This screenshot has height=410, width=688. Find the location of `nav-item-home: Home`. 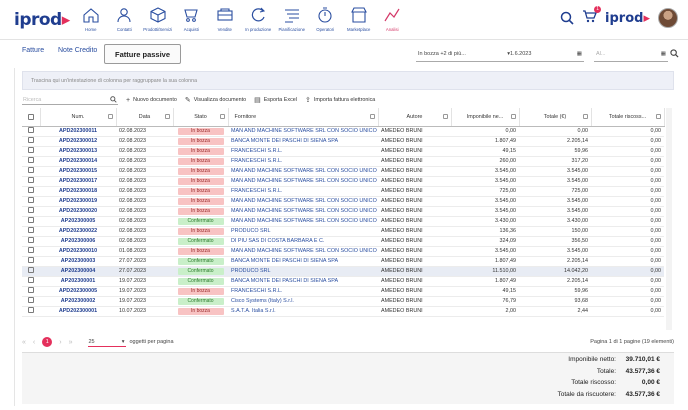

nav-item-home: Home is located at coordinates (91, 21).